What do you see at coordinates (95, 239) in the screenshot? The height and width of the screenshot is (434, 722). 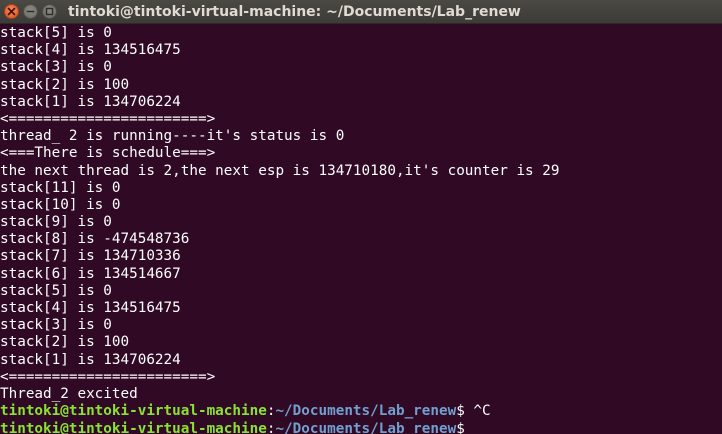 I see `output-line: stack[8] is -474548736` at bounding box center [95, 239].